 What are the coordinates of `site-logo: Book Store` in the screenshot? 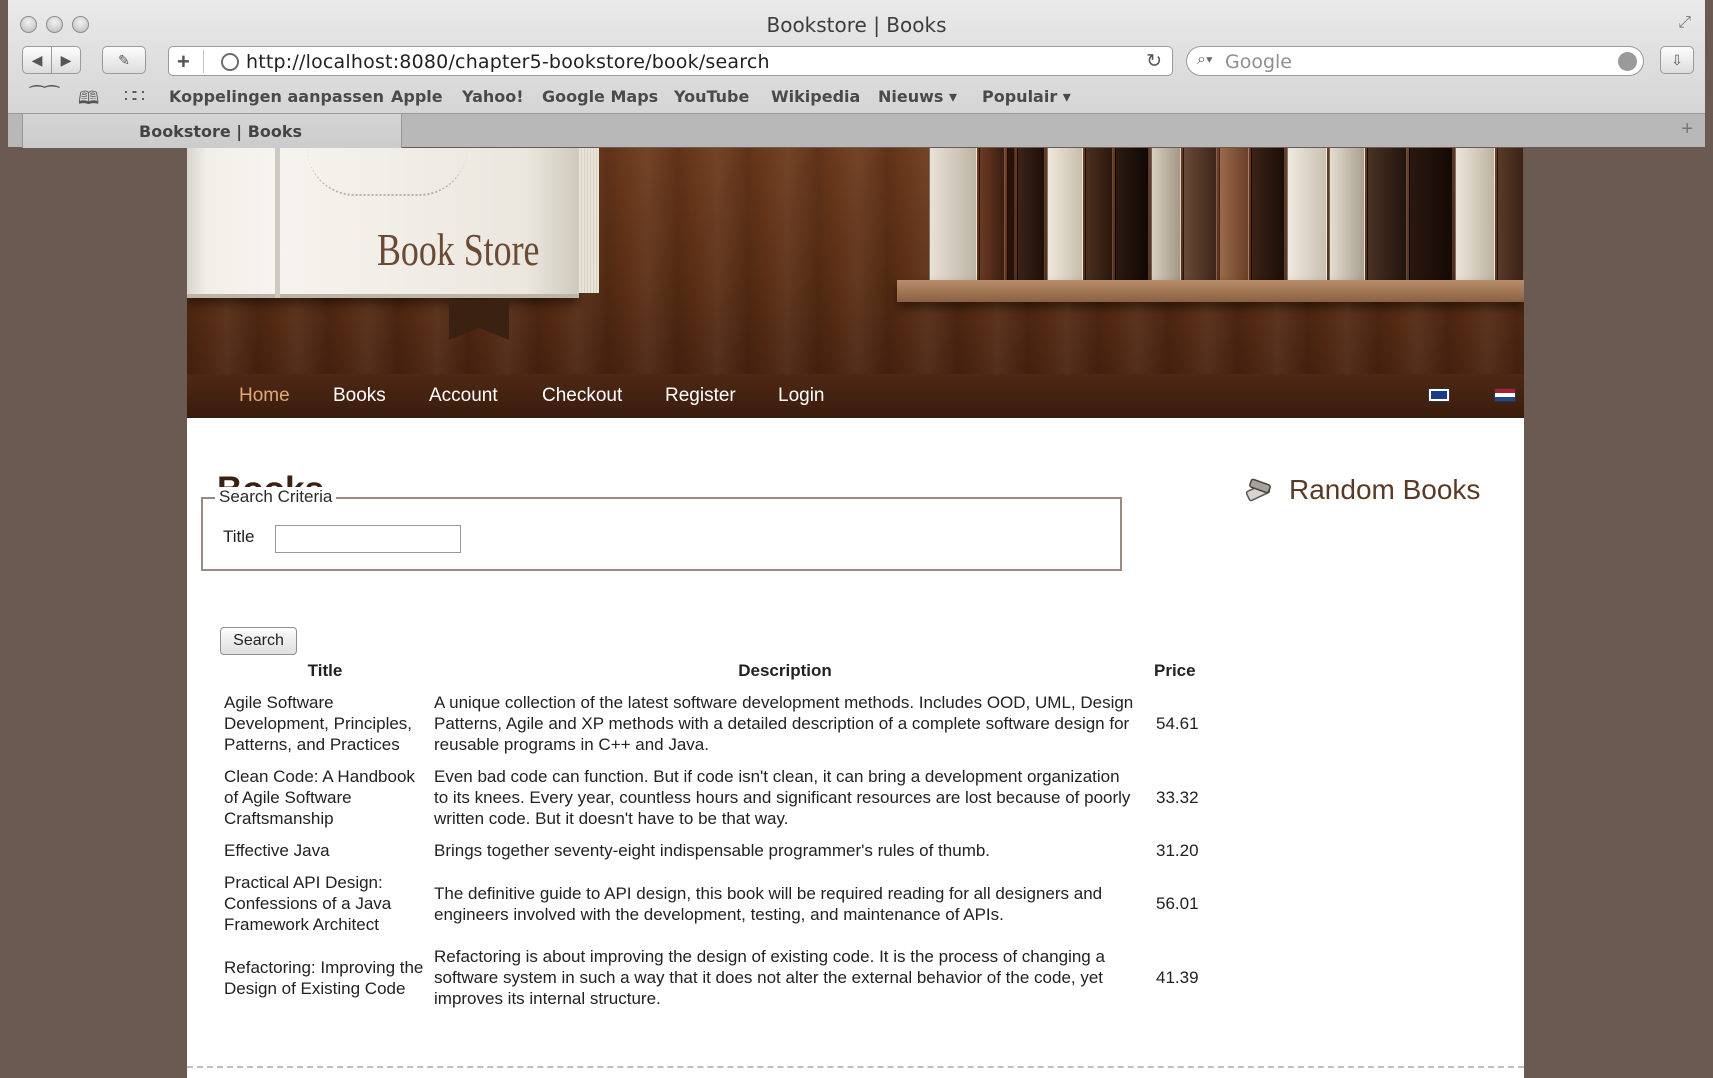 It's located at (458, 249).